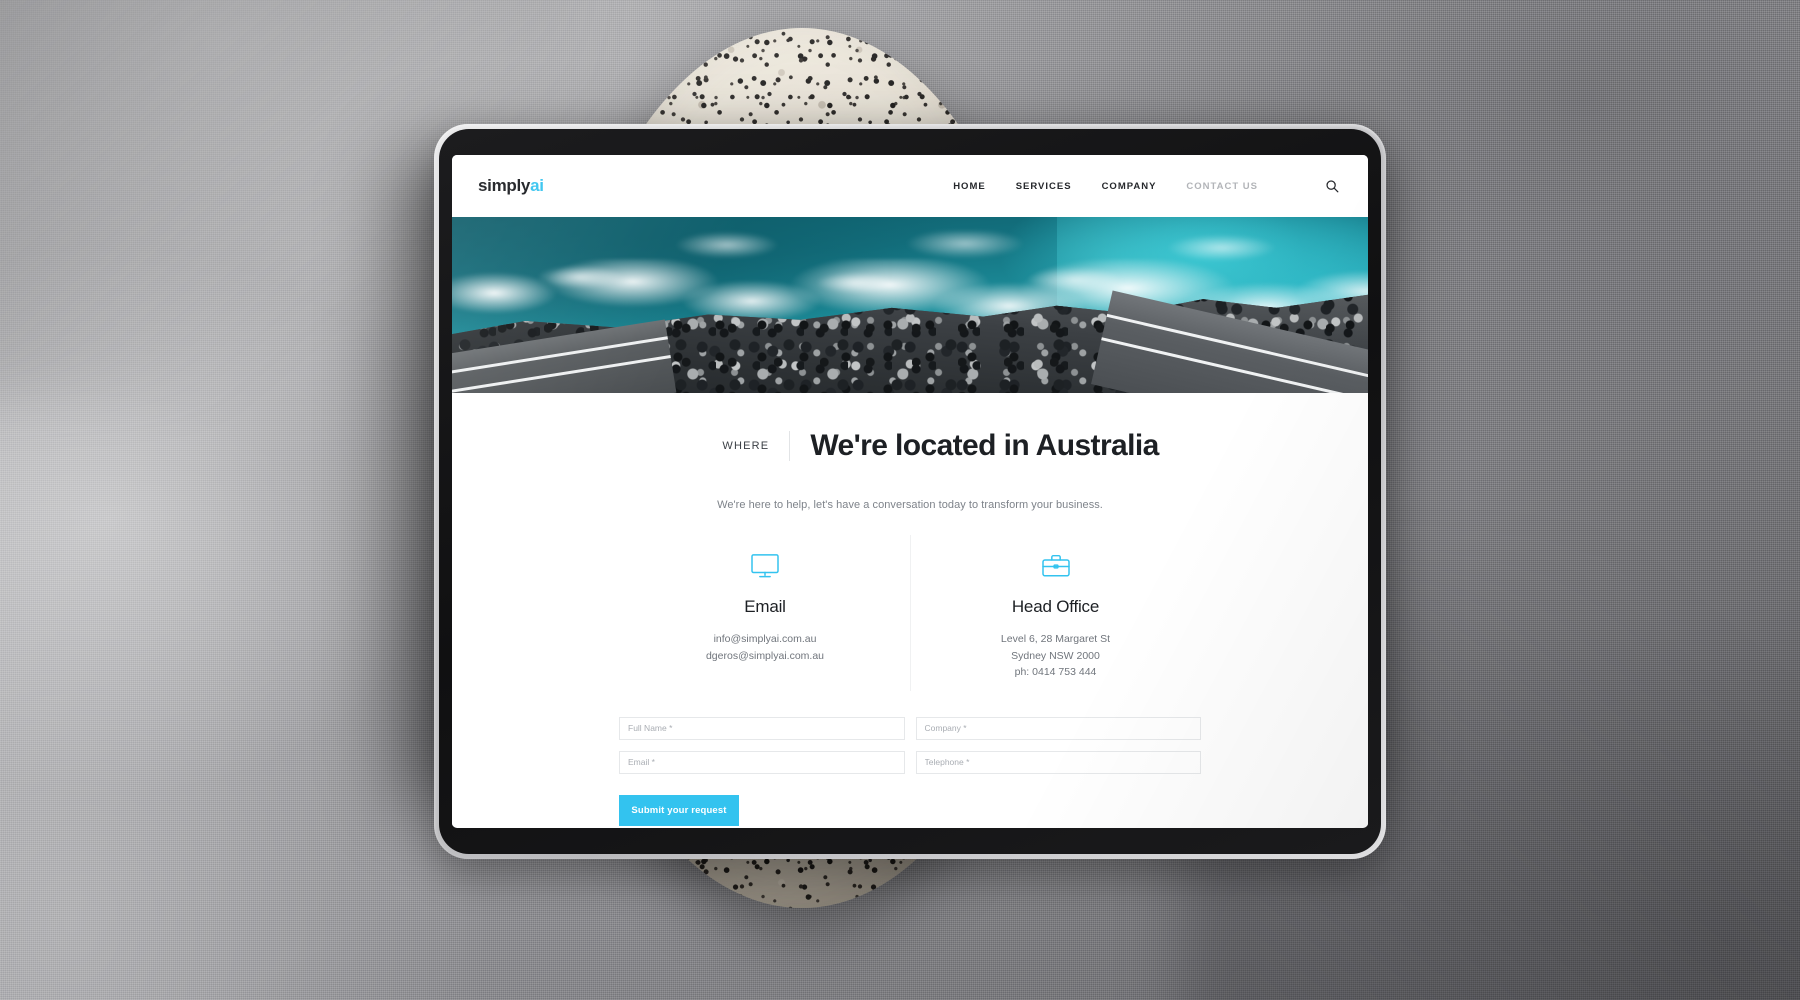 This screenshot has height=1000, width=1800. What do you see at coordinates (1055, 566) in the screenshot?
I see `briefcase-icon` at bounding box center [1055, 566].